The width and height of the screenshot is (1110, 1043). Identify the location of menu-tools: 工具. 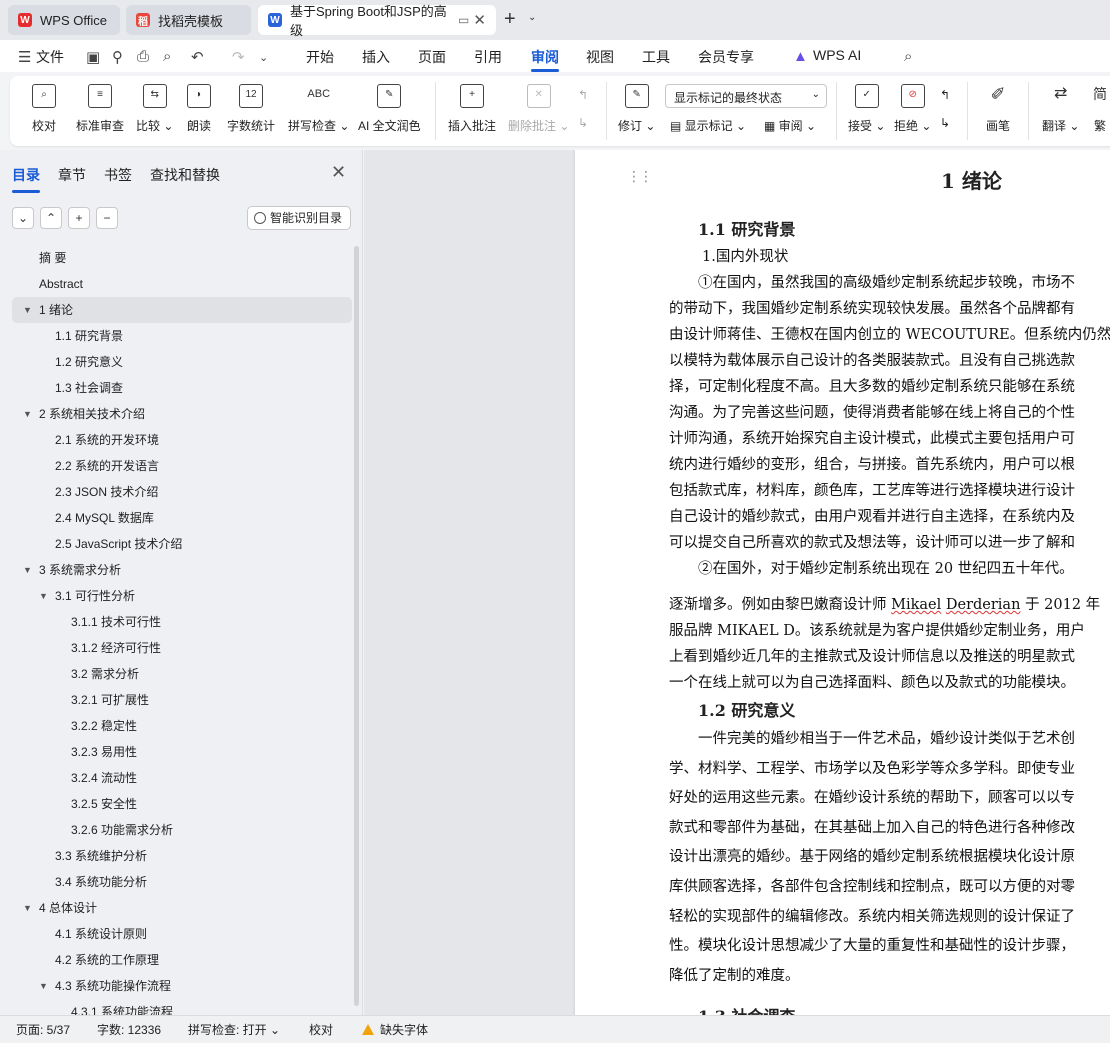
(656, 57).